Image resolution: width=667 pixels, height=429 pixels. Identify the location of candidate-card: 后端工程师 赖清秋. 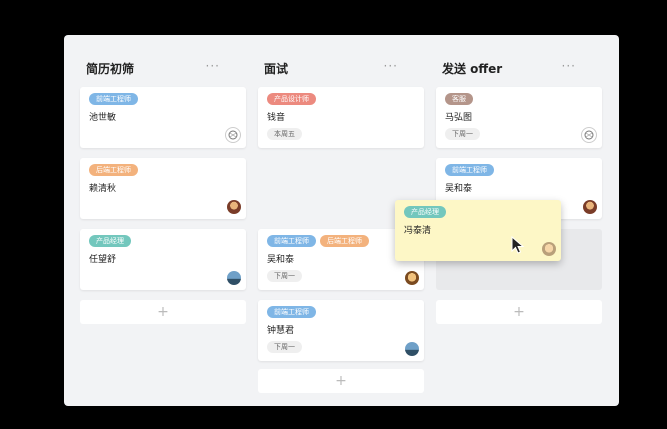
(163, 188).